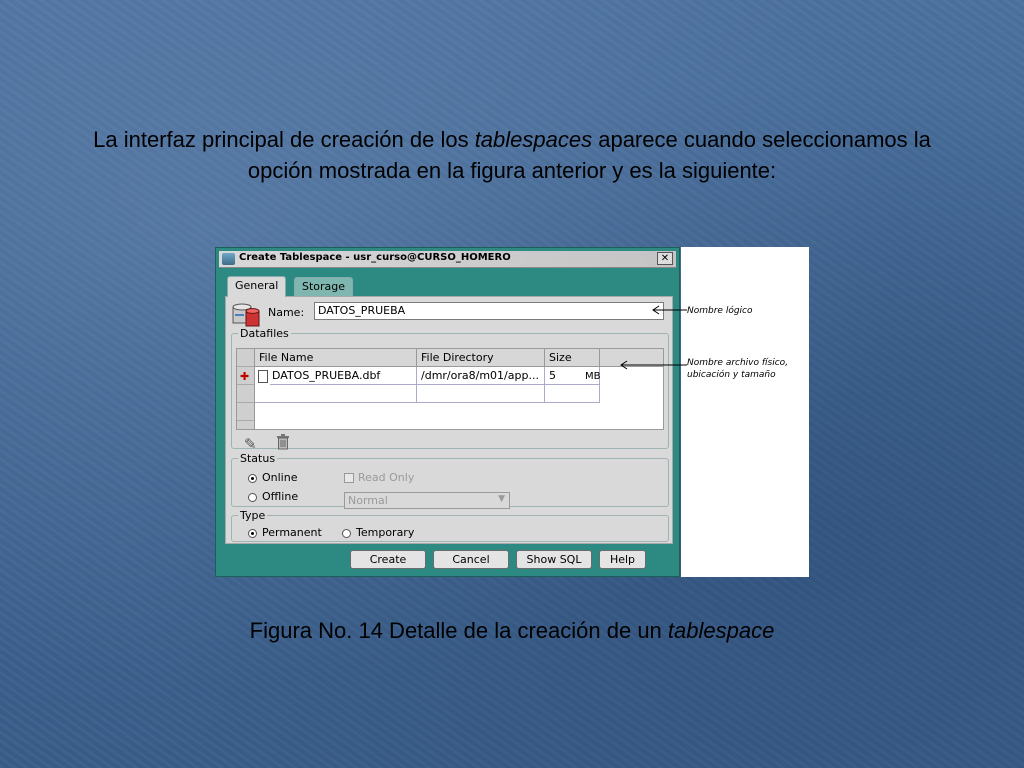 This screenshot has width=1024, height=768. What do you see at coordinates (669, 310) in the screenshot?
I see `arrow-logical-name` at bounding box center [669, 310].